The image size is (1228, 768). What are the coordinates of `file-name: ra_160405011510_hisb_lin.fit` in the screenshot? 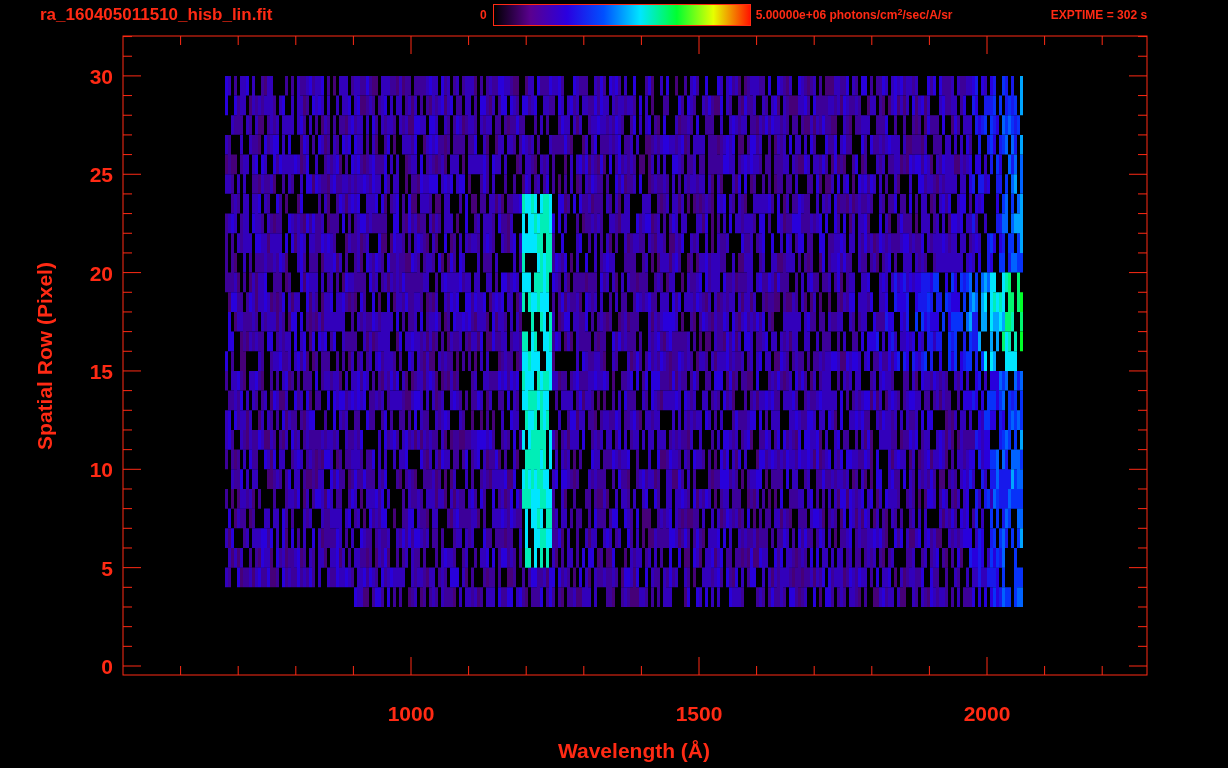 It's located at (157, 15).